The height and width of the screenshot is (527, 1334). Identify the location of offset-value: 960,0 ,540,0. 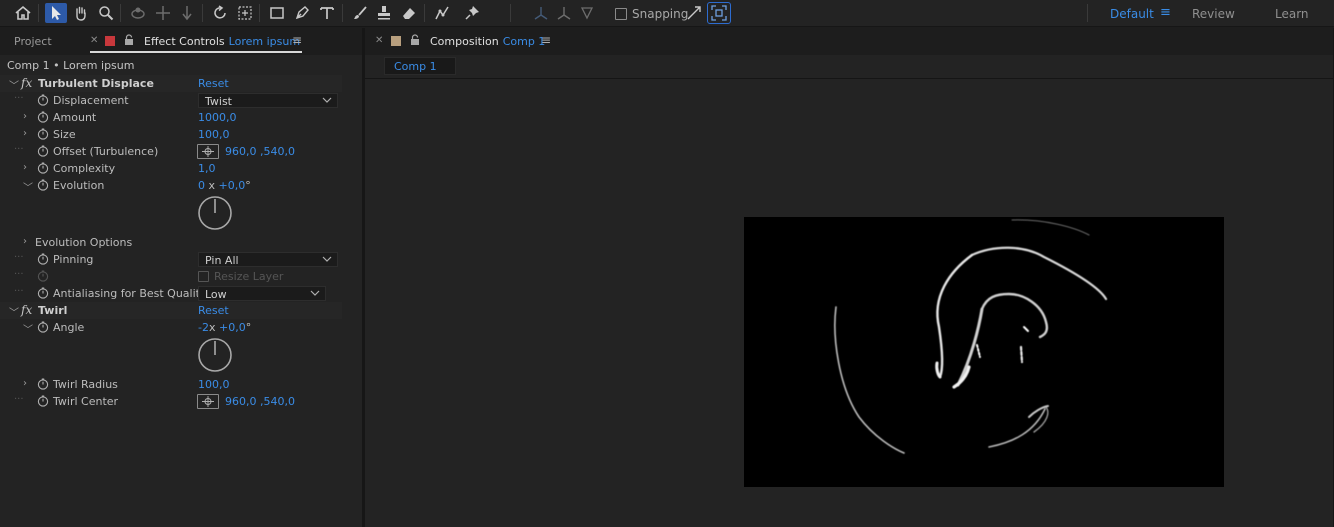
(260, 151).